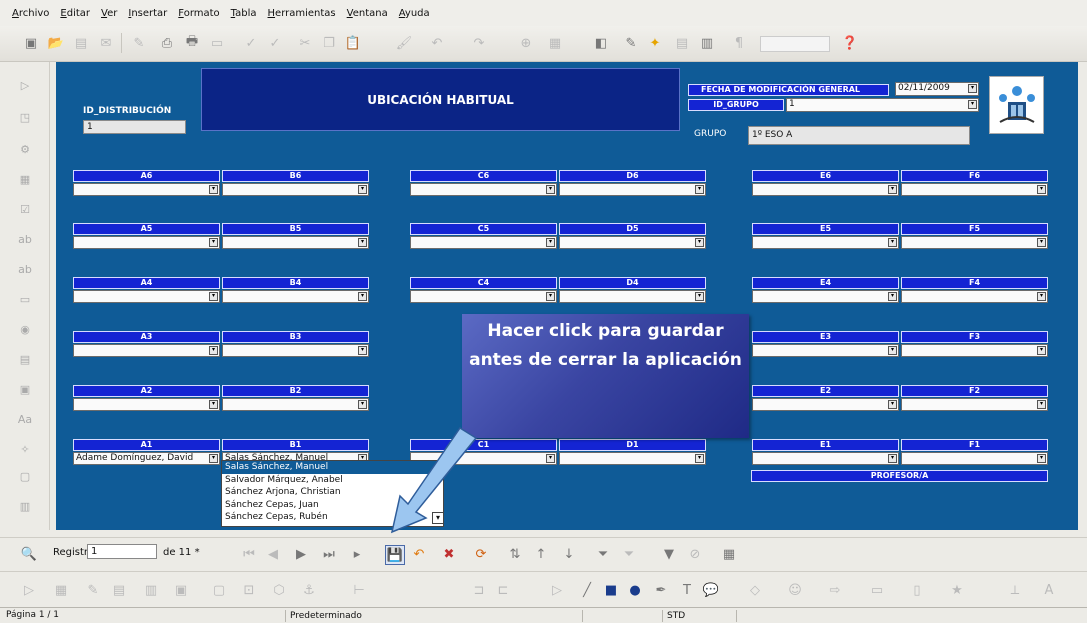 The height and width of the screenshot is (623, 1087). Describe the element at coordinates (181, 590) in the screenshot. I see `form-navigator-icon: ▣` at that location.